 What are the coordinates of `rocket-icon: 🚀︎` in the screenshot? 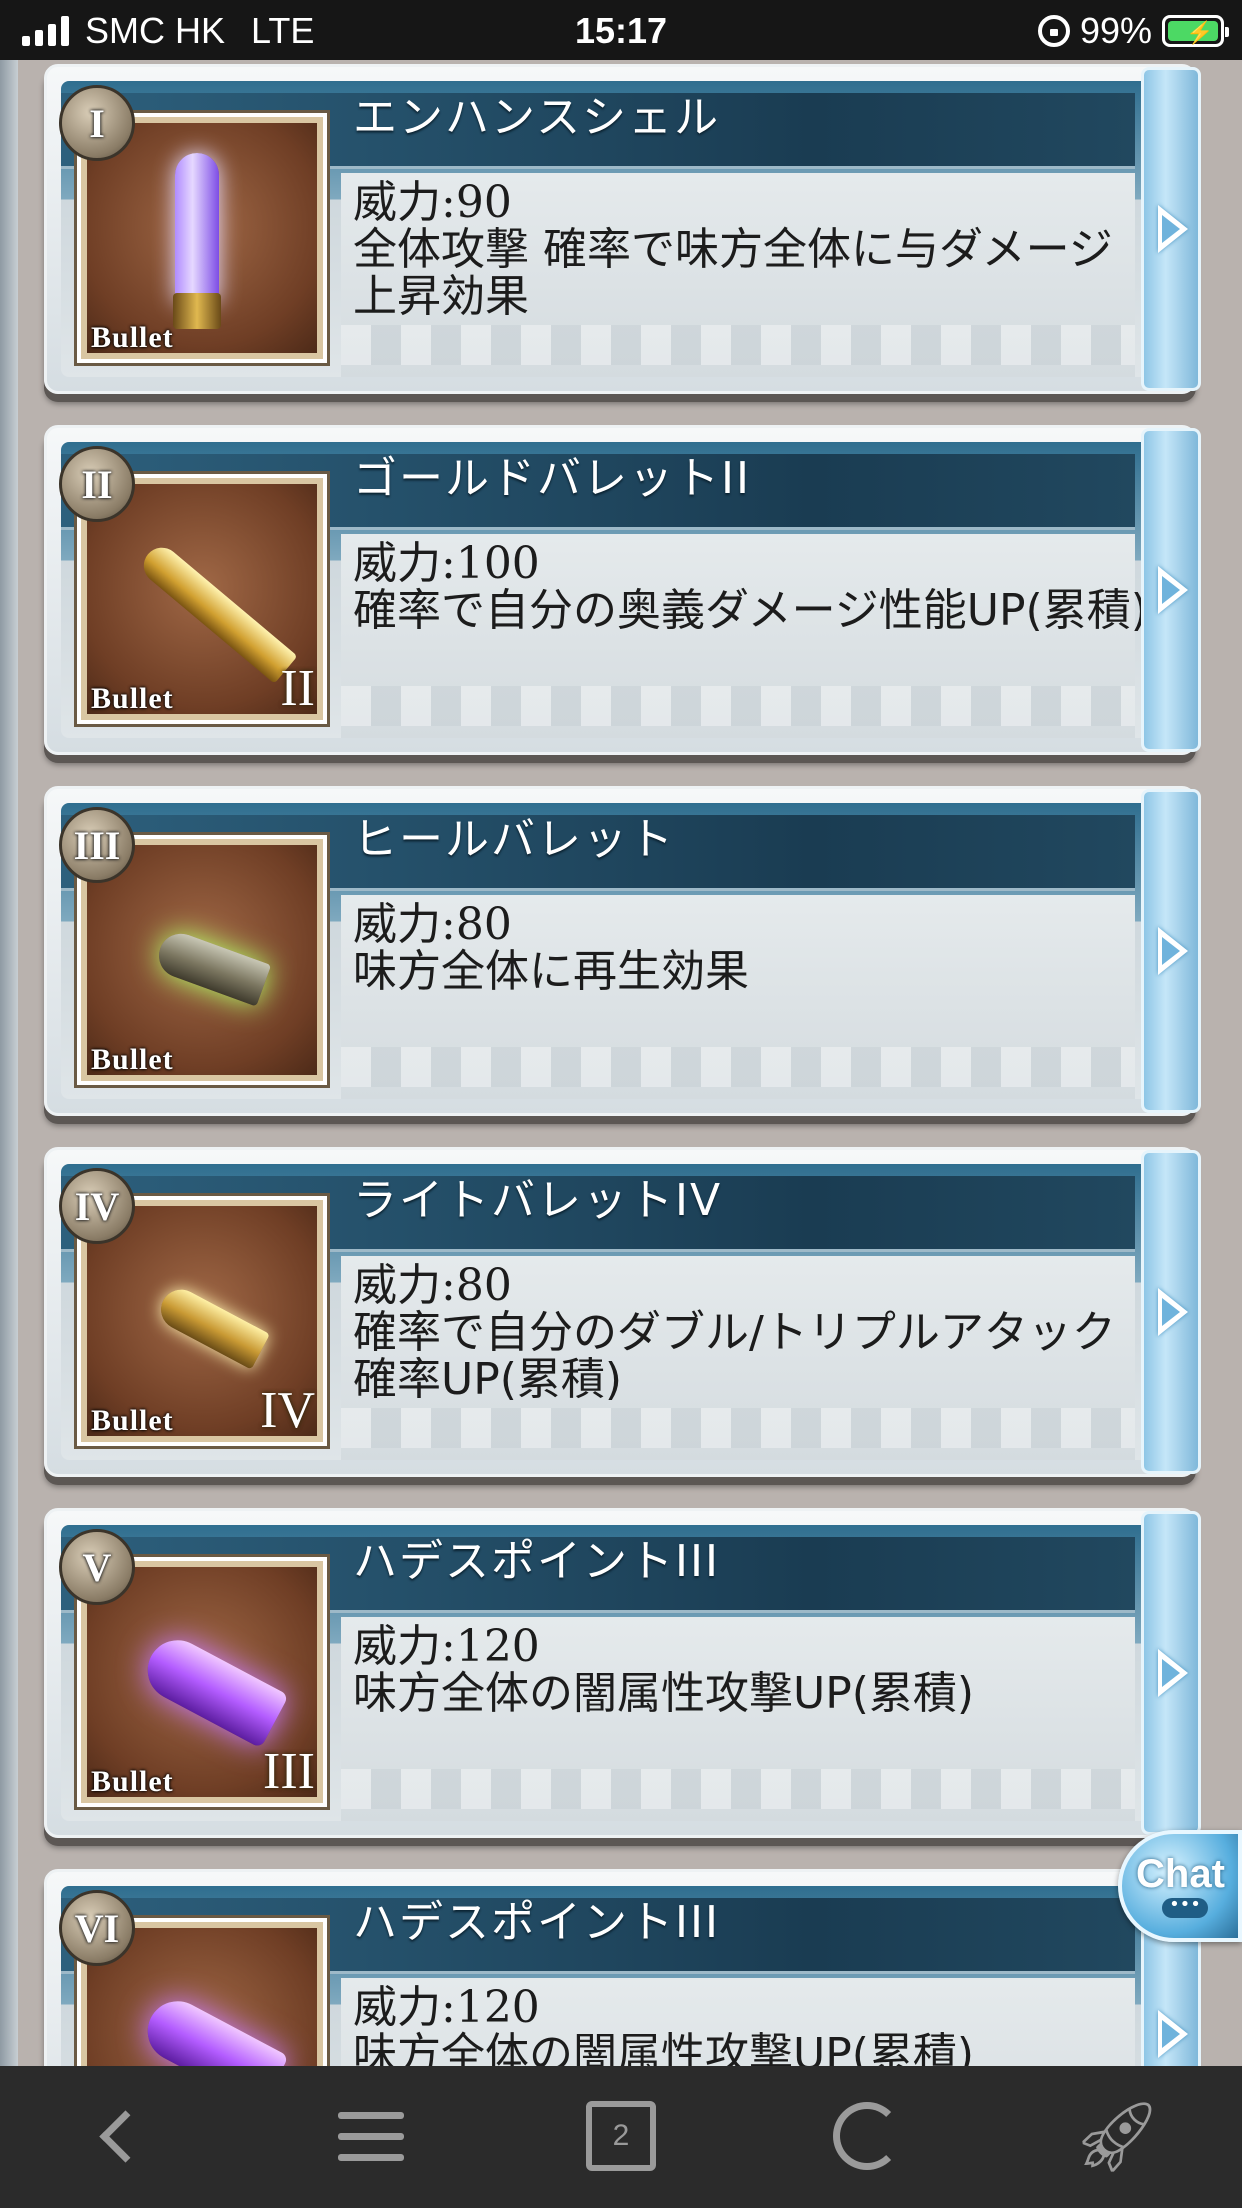 It's located at (1117, 2135).